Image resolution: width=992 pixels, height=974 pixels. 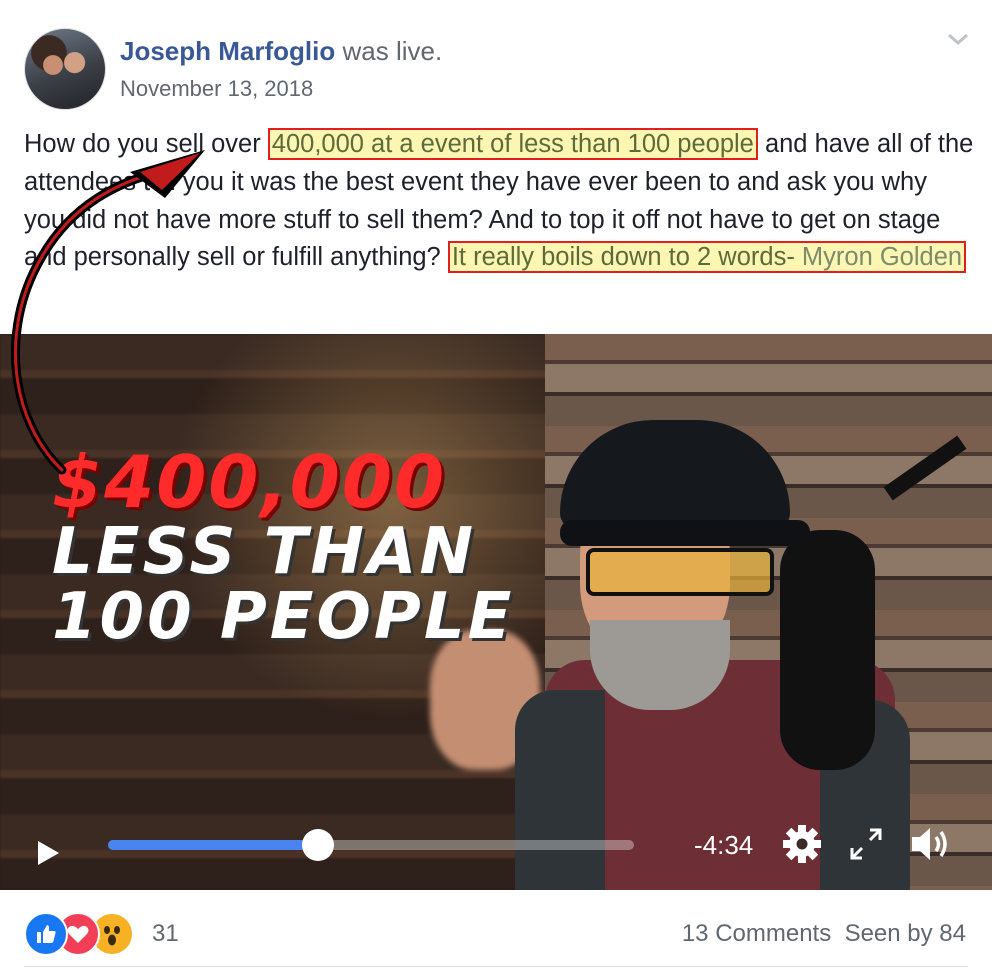 I want to click on post-date-link: November 13, 2018, so click(x=216, y=89).